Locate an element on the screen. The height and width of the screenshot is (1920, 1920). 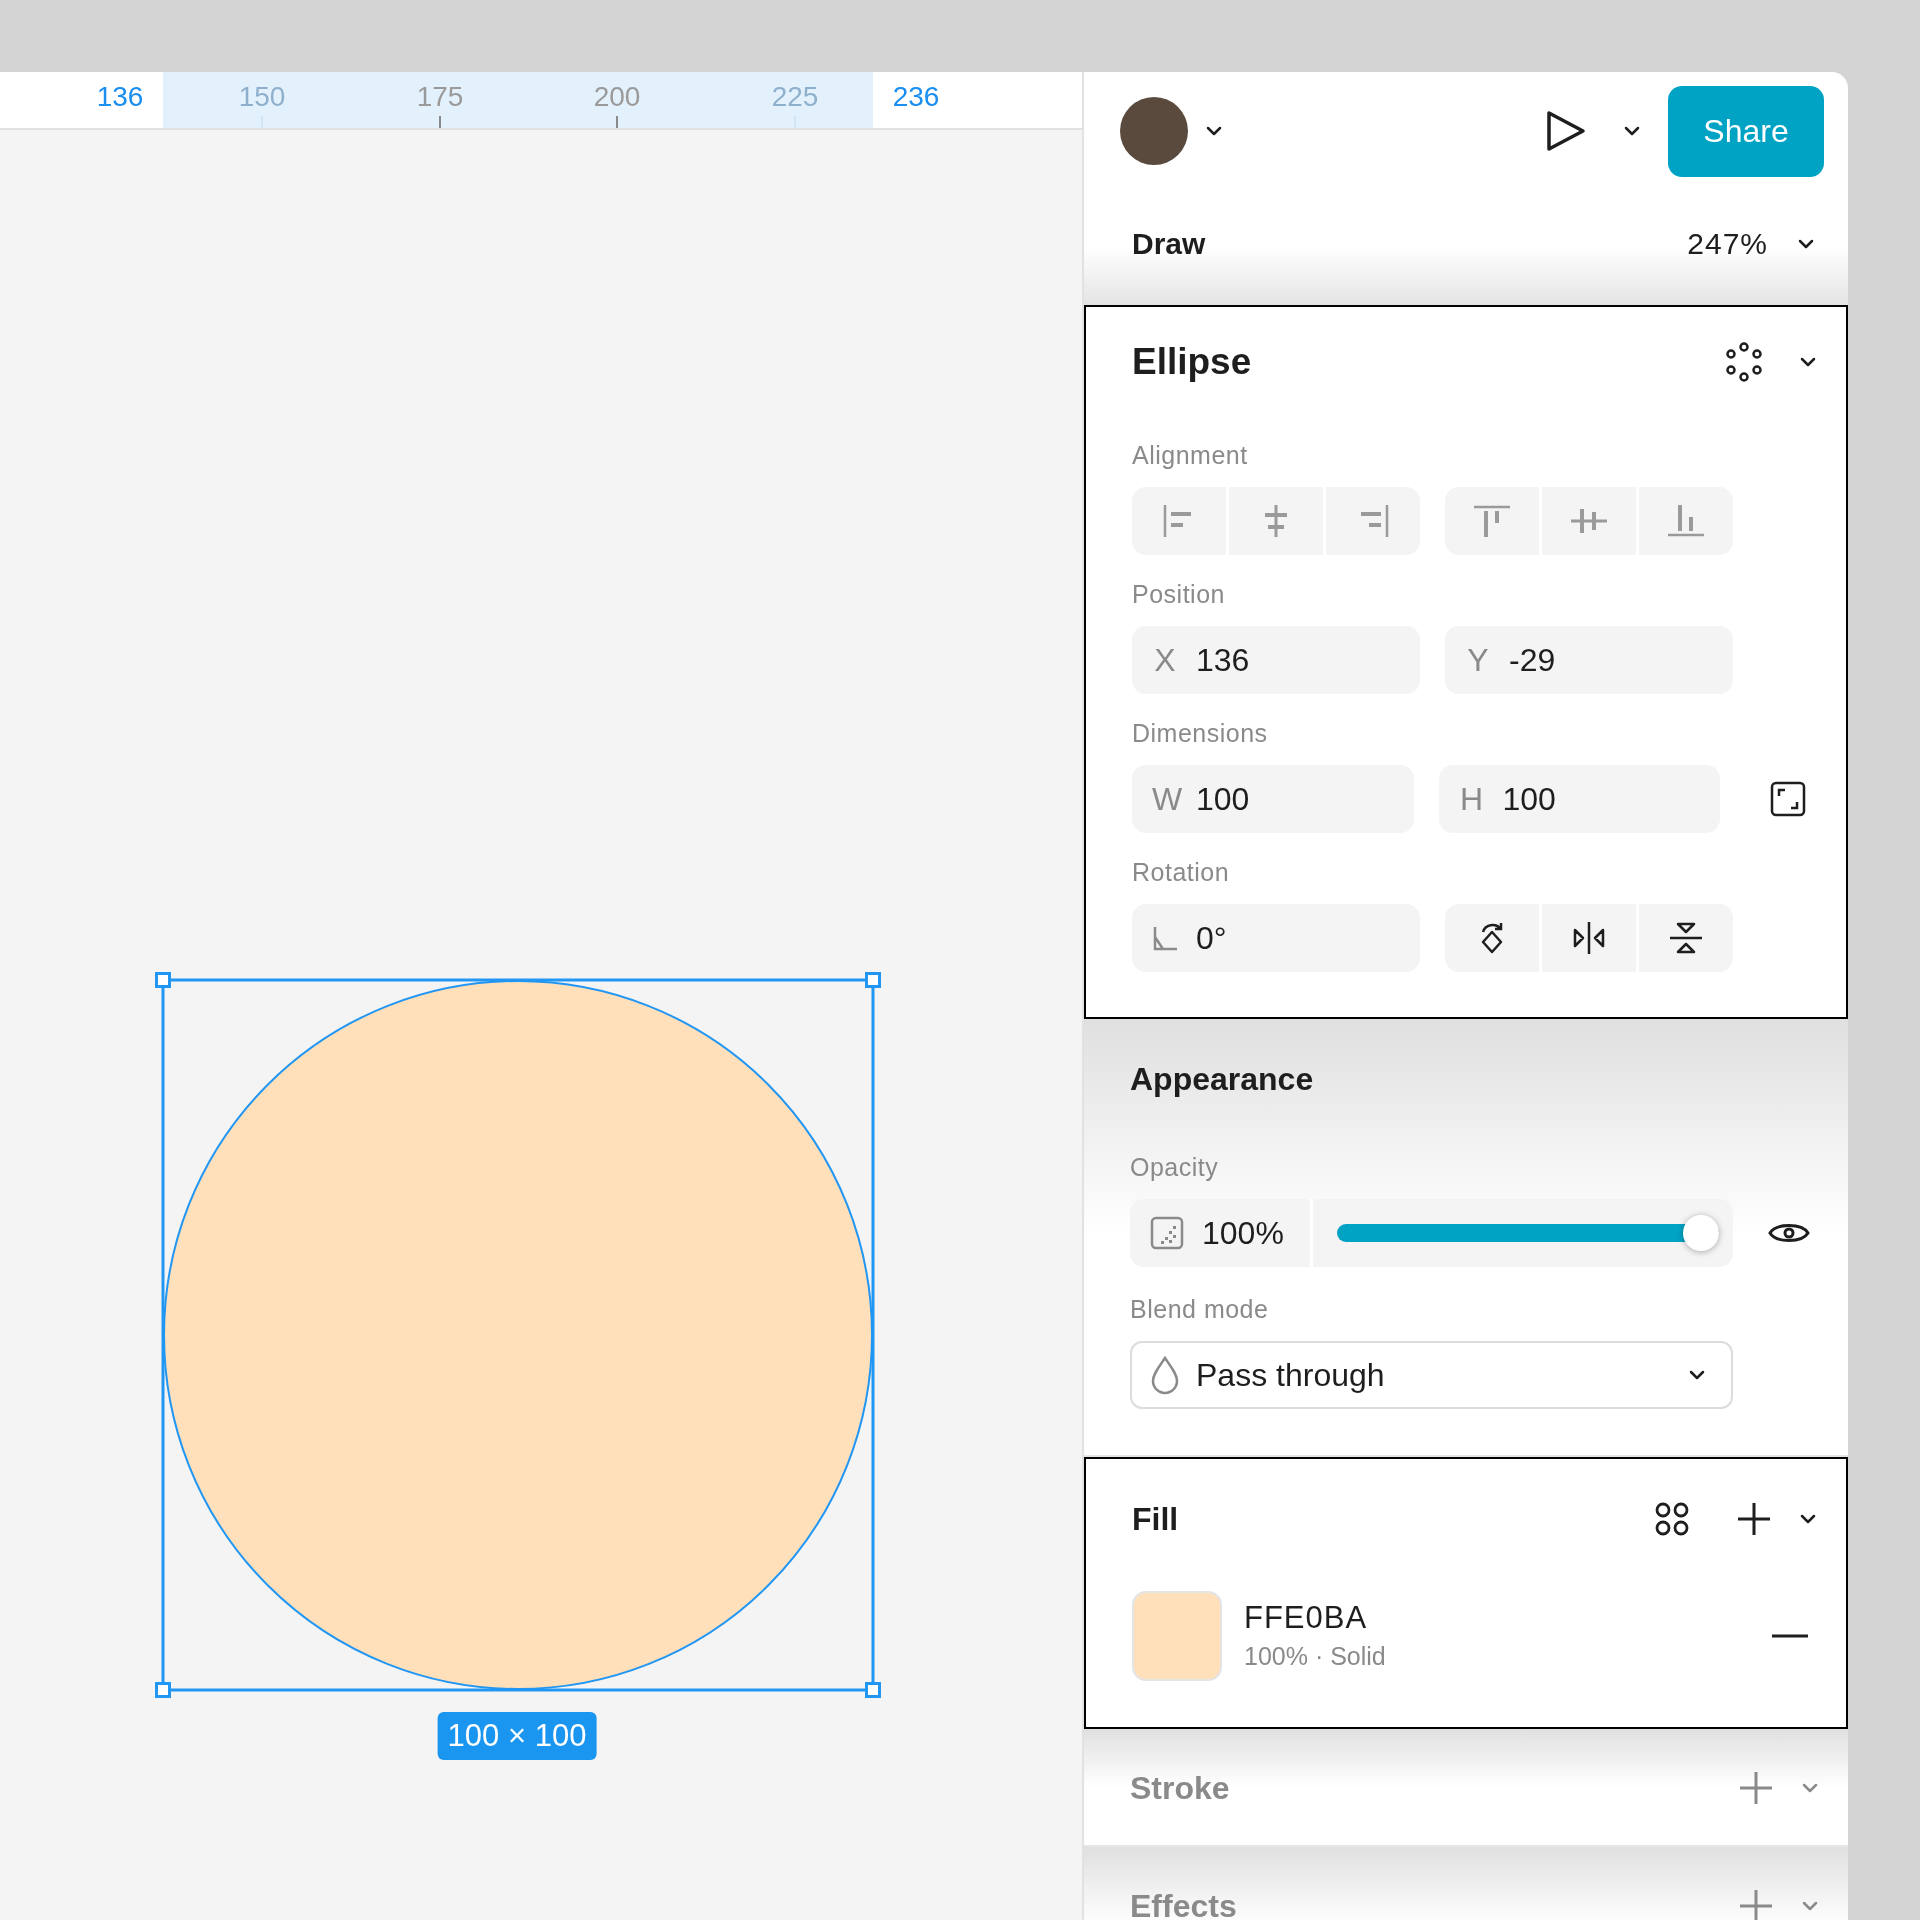
blend-mode-dropdown: Pass through is located at coordinates (1431, 1375).